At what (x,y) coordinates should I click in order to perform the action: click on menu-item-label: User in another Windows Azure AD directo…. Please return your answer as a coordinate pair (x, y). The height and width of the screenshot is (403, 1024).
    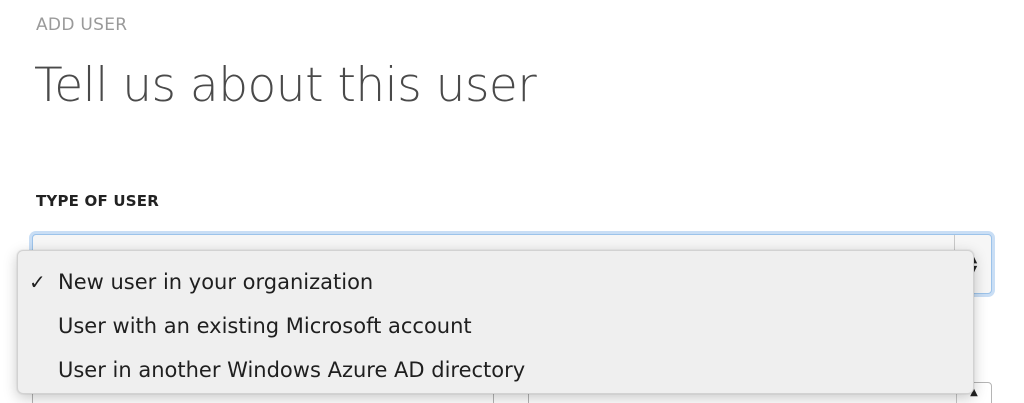
    Looking at the image, I should click on (292, 370).